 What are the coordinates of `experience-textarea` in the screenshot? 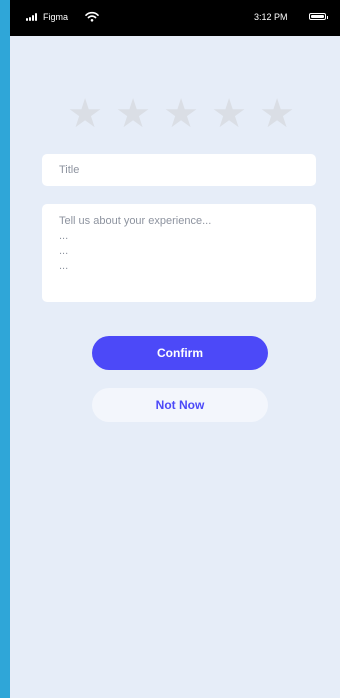 It's located at (179, 253).